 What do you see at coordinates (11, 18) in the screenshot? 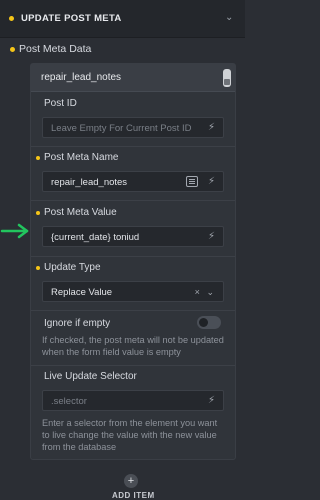
I see `status-dot` at bounding box center [11, 18].